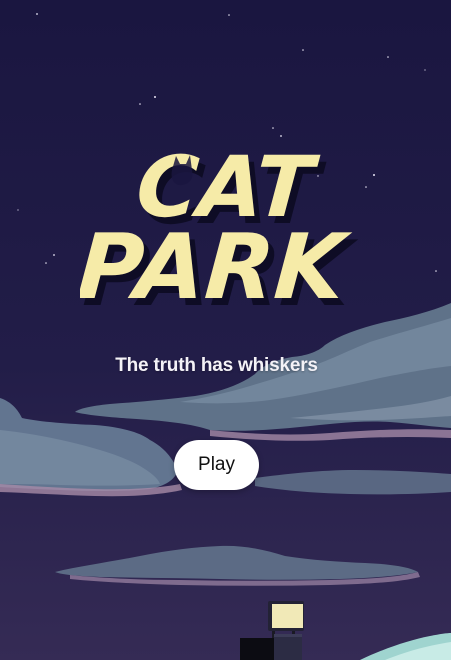  I want to click on tagline: The truth has whiskers, so click(216, 365).